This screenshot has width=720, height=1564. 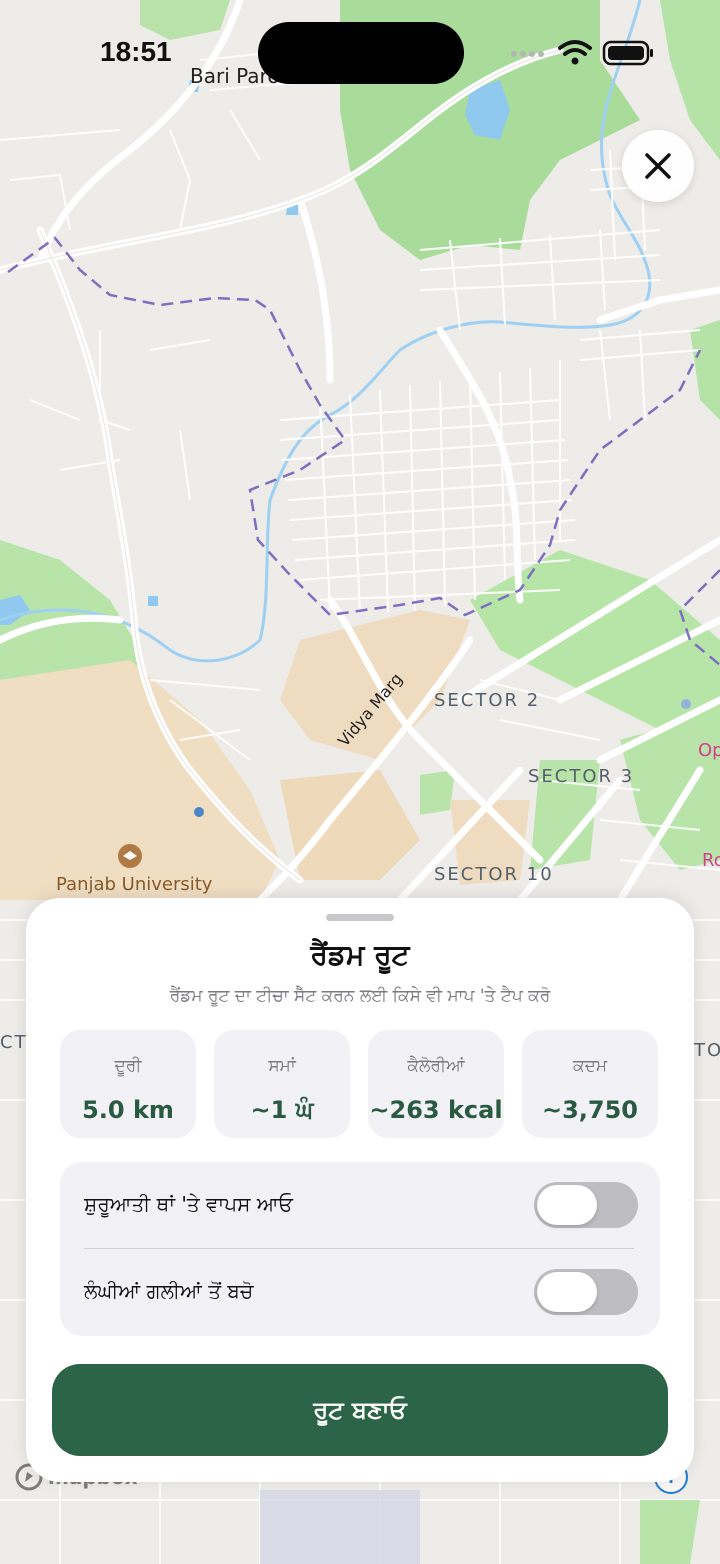 What do you see at coordinates (282, 1110) in the screenshot?
I see `stat-value-time: ~1 ਘੰ` at bounding box center [282, 1110].